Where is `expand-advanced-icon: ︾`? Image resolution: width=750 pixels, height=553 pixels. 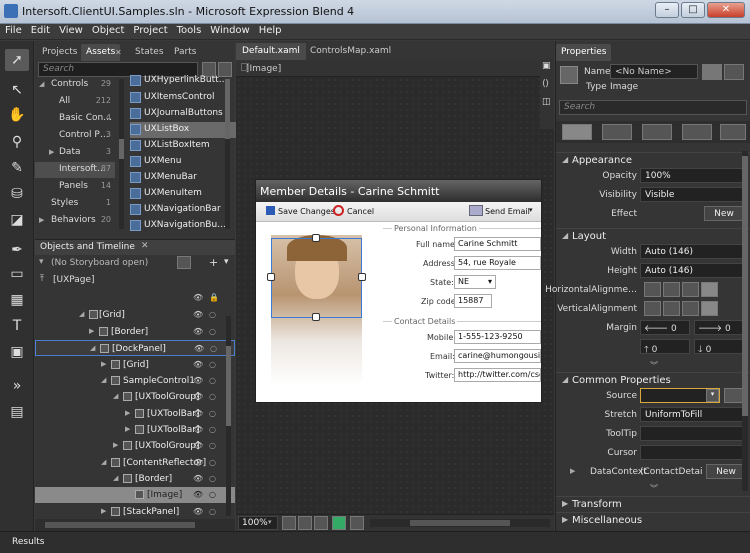
expand-advanced-icon: ︾ is located at coordinates (654, 365).